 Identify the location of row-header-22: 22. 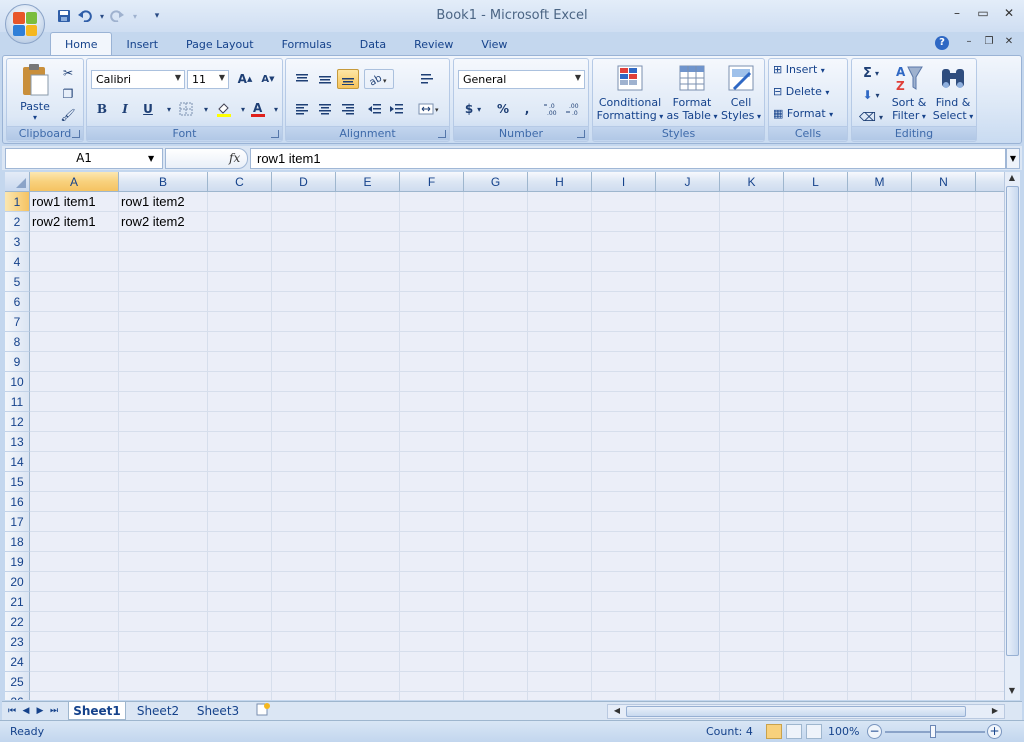
(17, 622).